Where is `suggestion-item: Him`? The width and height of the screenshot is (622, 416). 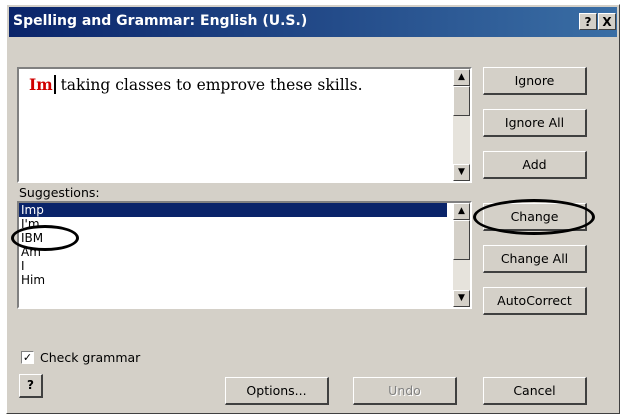 suggestion-item: Him is located at coordinates (233, 280).